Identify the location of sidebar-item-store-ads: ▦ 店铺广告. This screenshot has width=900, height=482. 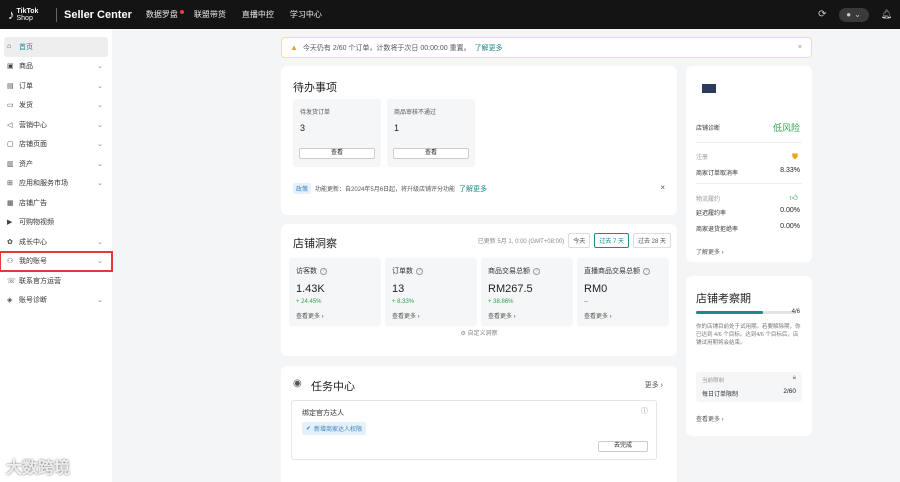
(56, 203).